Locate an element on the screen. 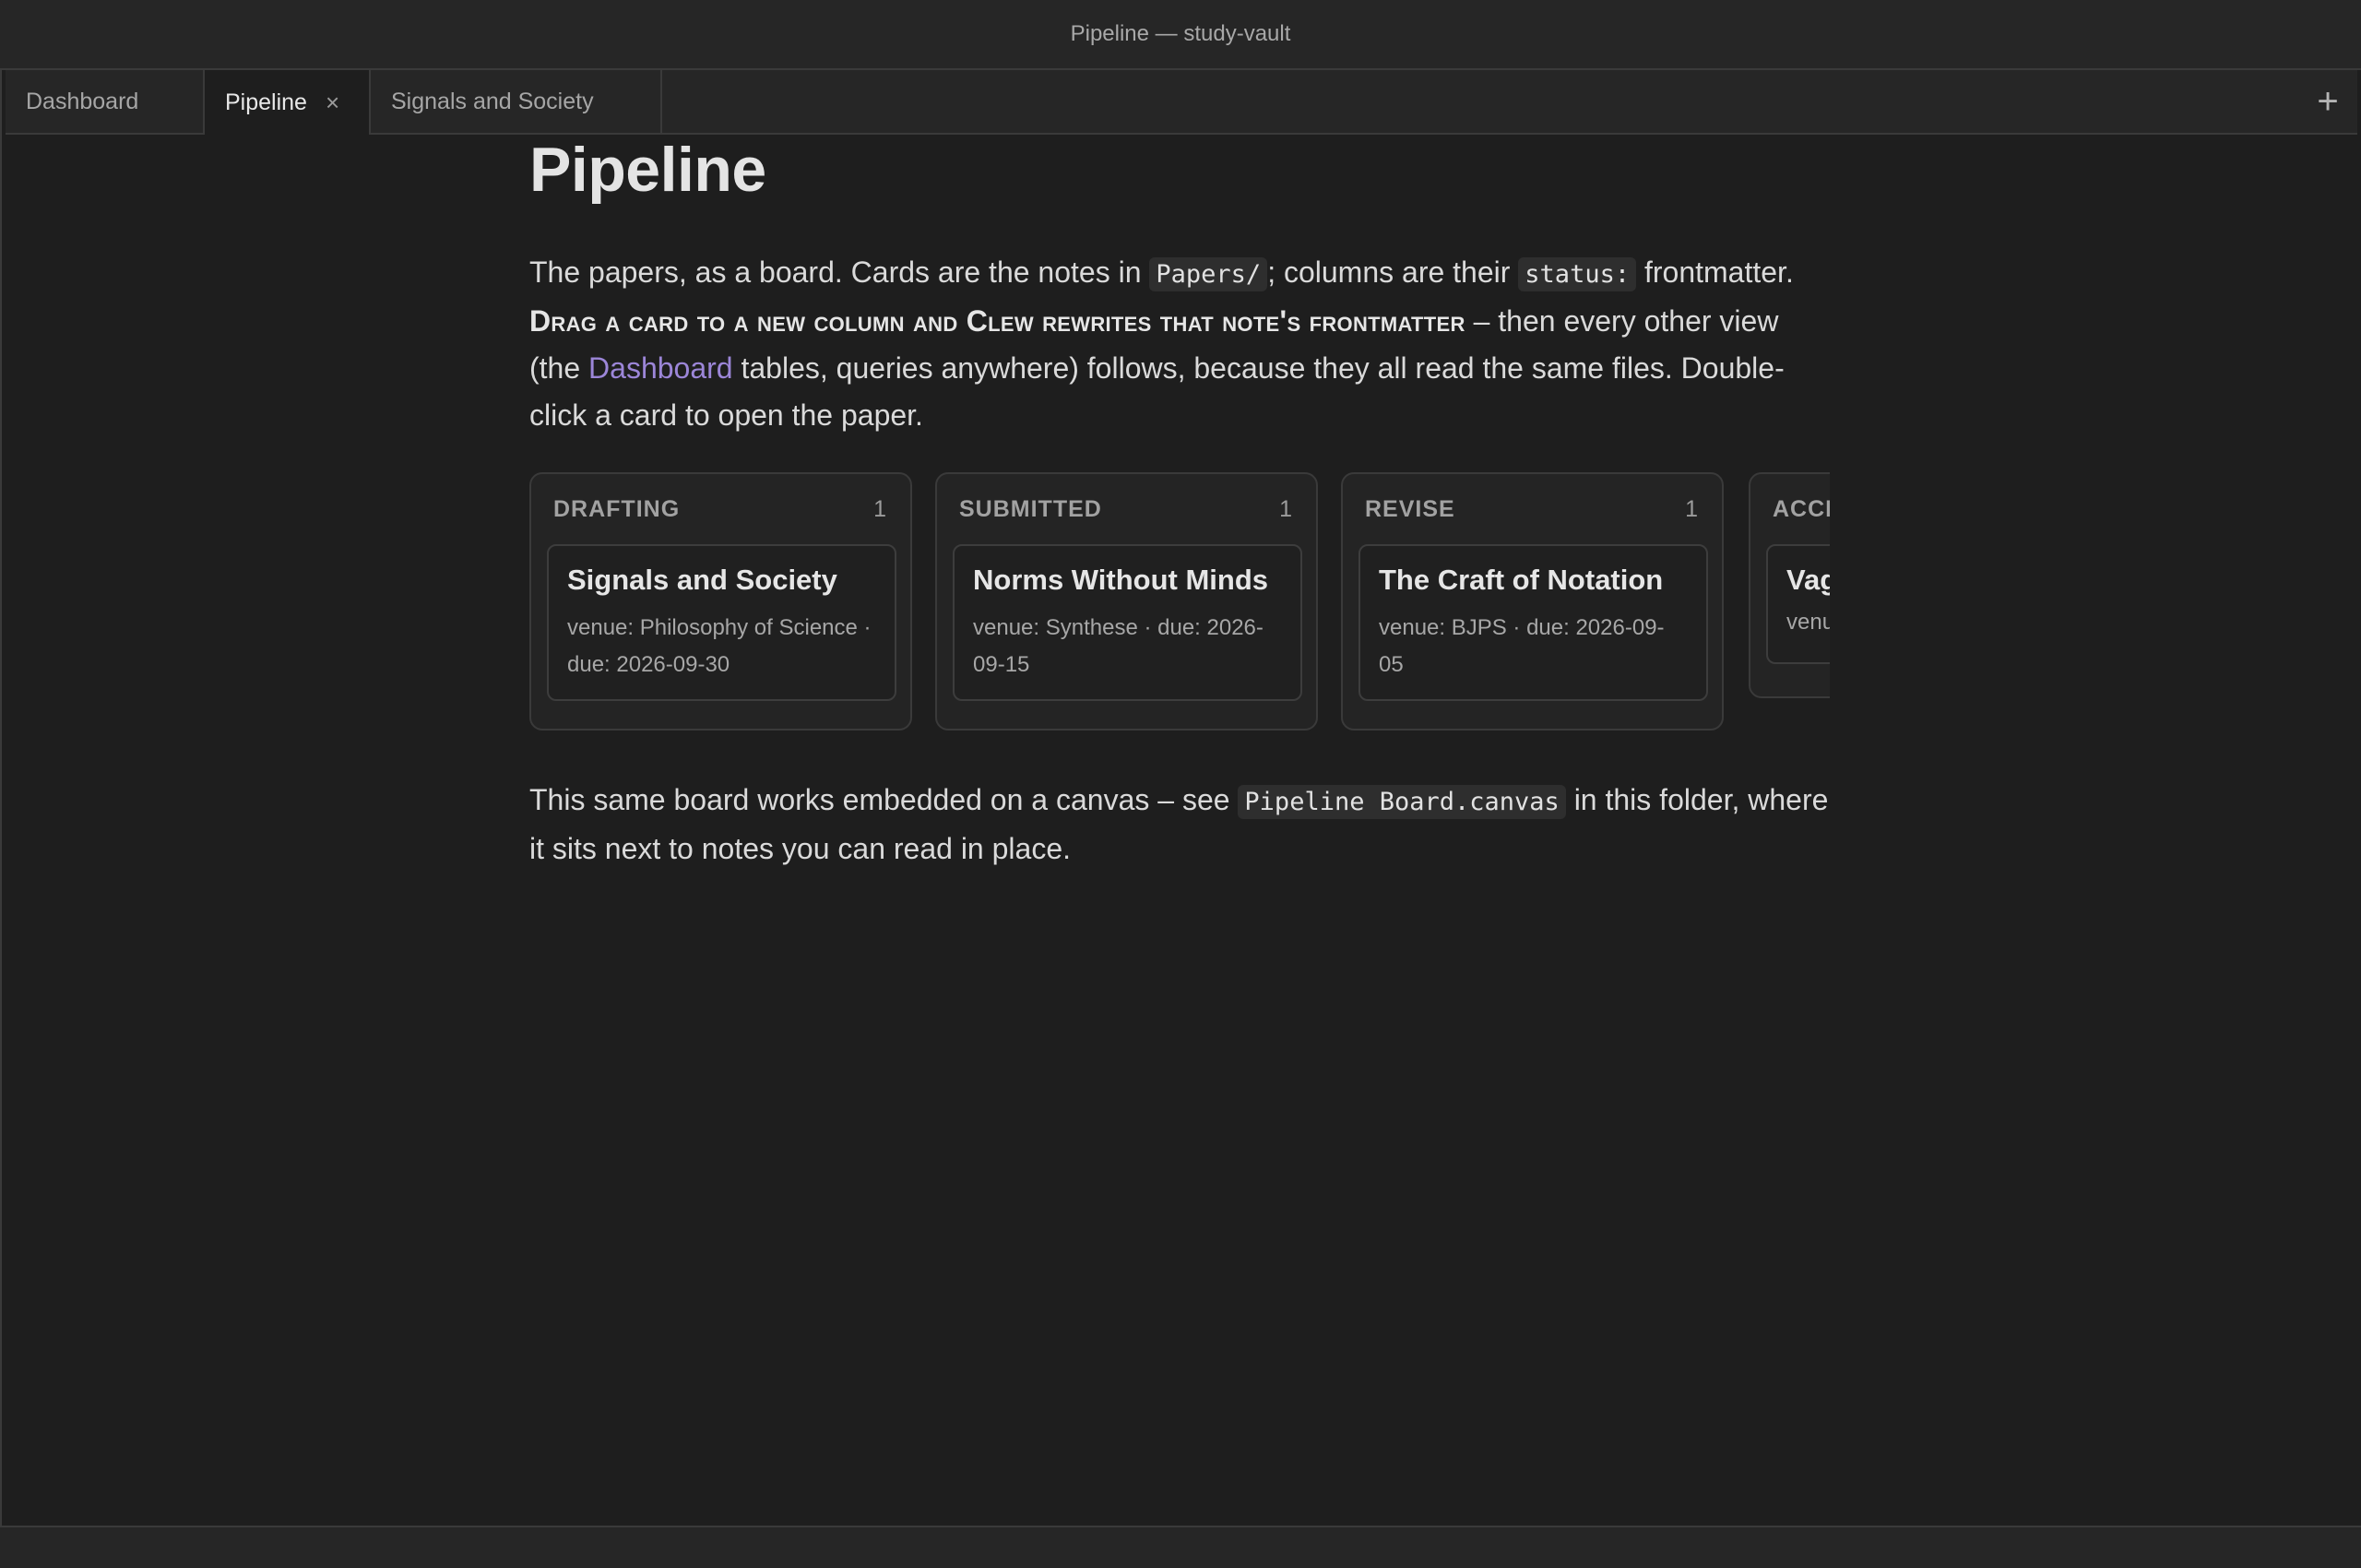  board-column-submitted: SUBMITTED 1 Norms Without Minds venue is located at coordinates (1126, 601).